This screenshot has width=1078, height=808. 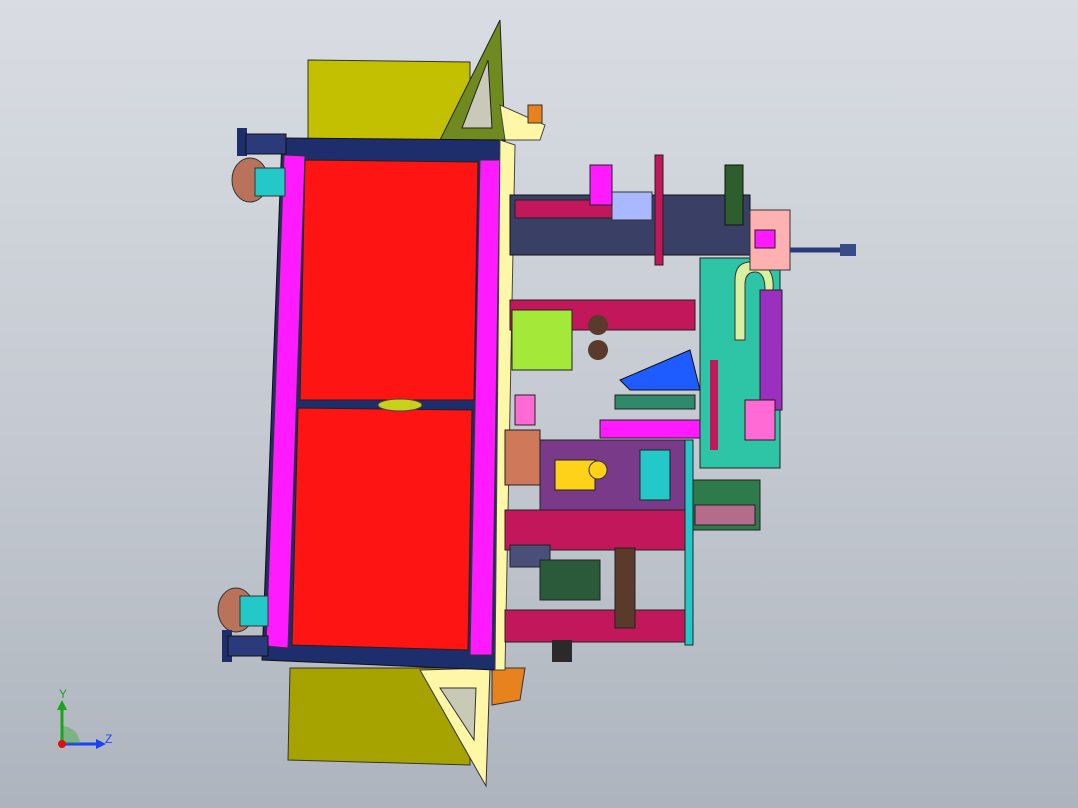 What do you see at coordinates (62, 744) in the screenshot?
I see `x-axis-point` at bounding box center [62, 744].